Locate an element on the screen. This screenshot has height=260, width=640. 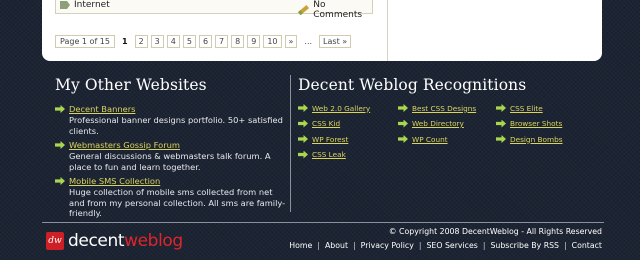
last-page-link: Last » is located at coordinates (335, 41).